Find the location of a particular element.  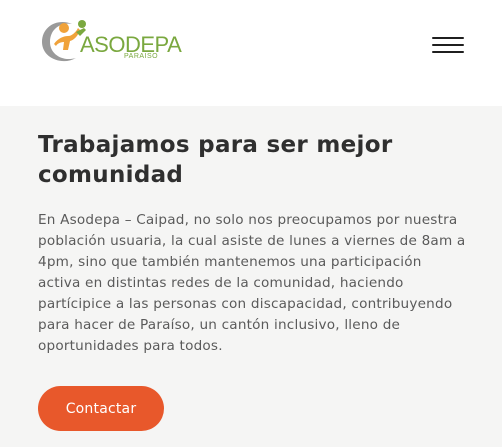

menu-bar-middle is located at coordinates (448, 45).